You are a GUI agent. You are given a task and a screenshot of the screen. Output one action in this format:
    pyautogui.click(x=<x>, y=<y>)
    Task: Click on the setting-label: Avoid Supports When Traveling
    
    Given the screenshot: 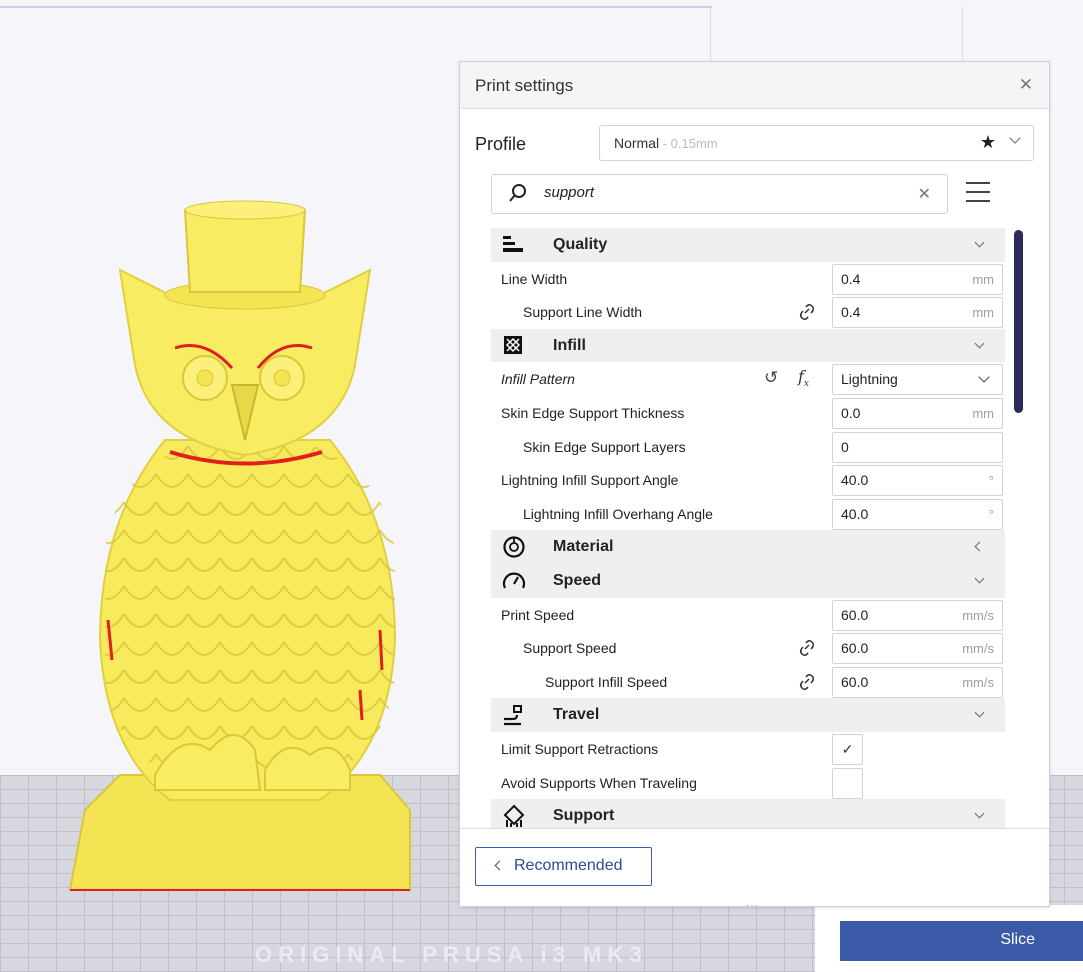 What is the action you would take?
    pyautogui.click(x=599, y=782)
    